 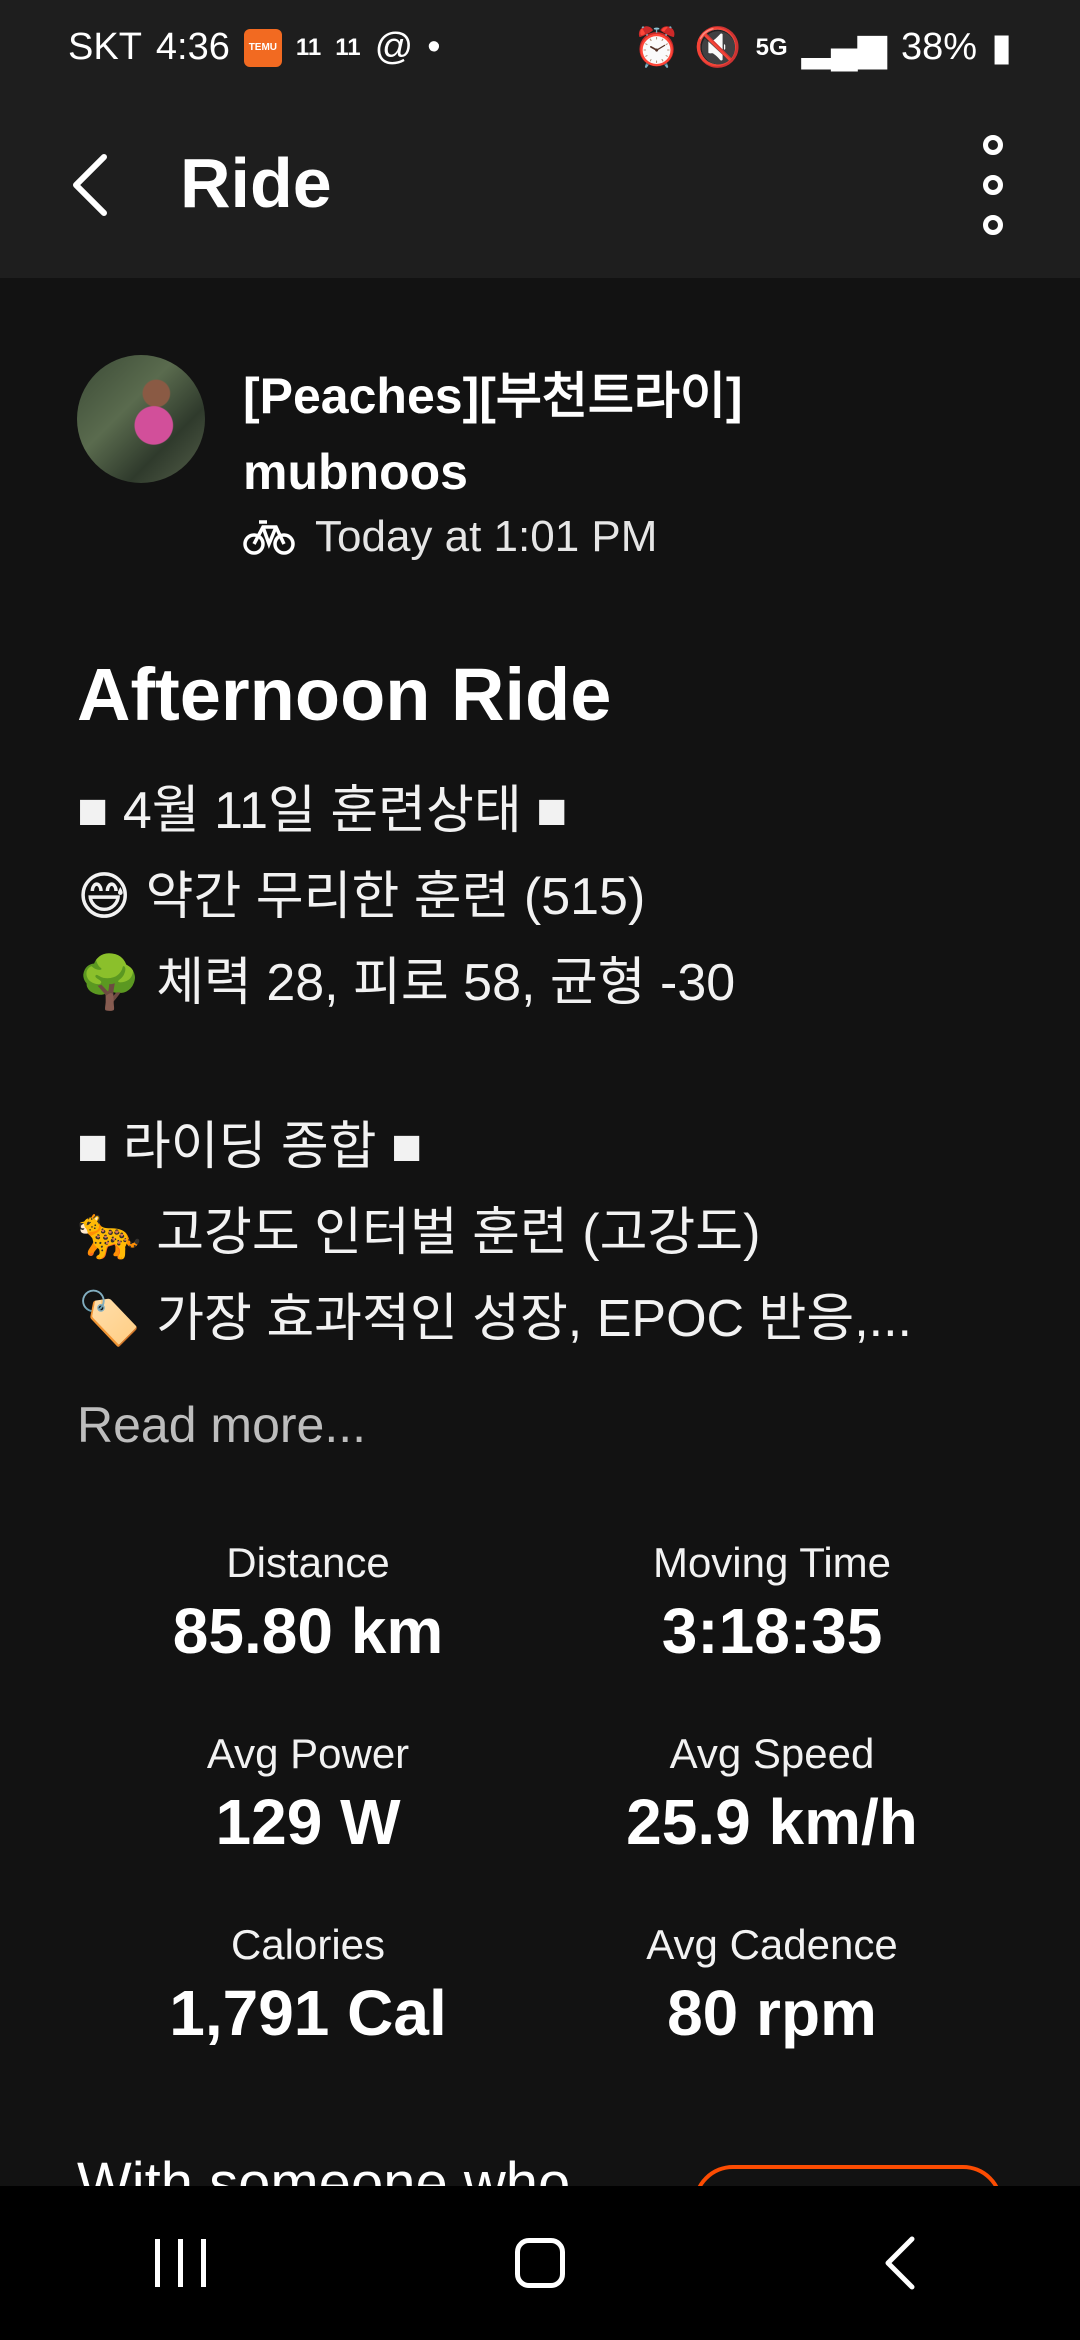 I want to click on stat-label: Moving Time, so click(x=772, y=1562).